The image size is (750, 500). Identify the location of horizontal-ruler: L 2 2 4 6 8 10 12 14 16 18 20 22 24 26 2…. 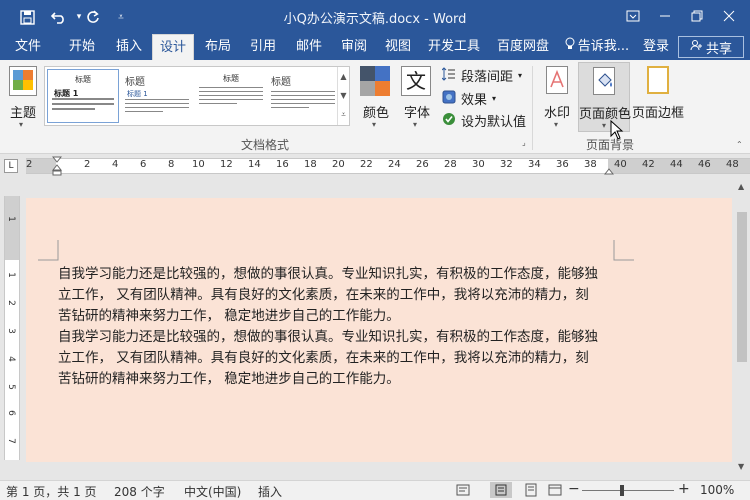
(375, 166).